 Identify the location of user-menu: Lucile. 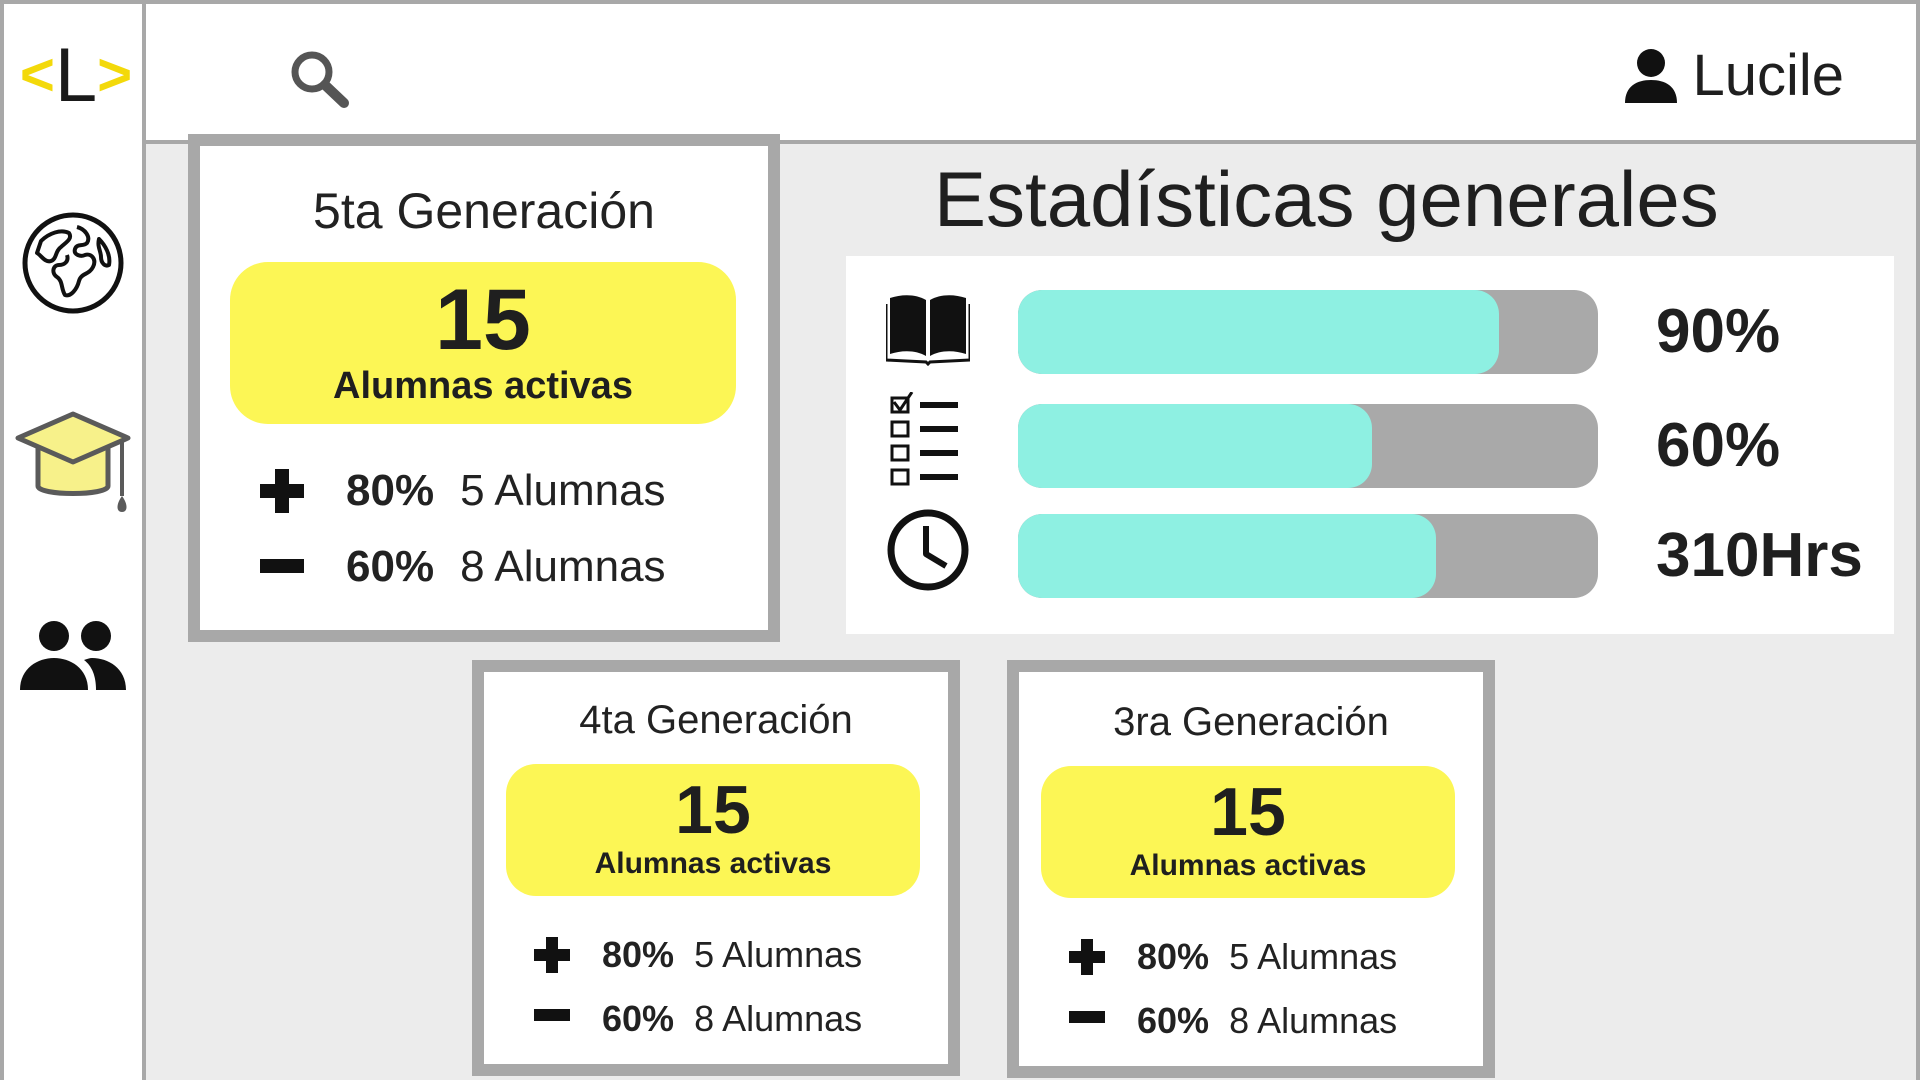
(1734, 75).